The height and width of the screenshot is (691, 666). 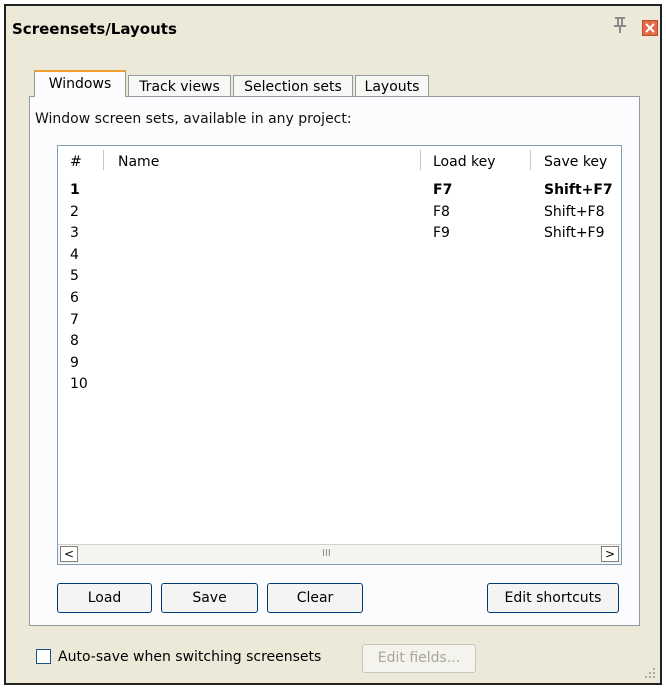 What do you see at coordinates (74, 233) in the screenshot?
I see `row-number: 3` at bounding box center [74, 233].